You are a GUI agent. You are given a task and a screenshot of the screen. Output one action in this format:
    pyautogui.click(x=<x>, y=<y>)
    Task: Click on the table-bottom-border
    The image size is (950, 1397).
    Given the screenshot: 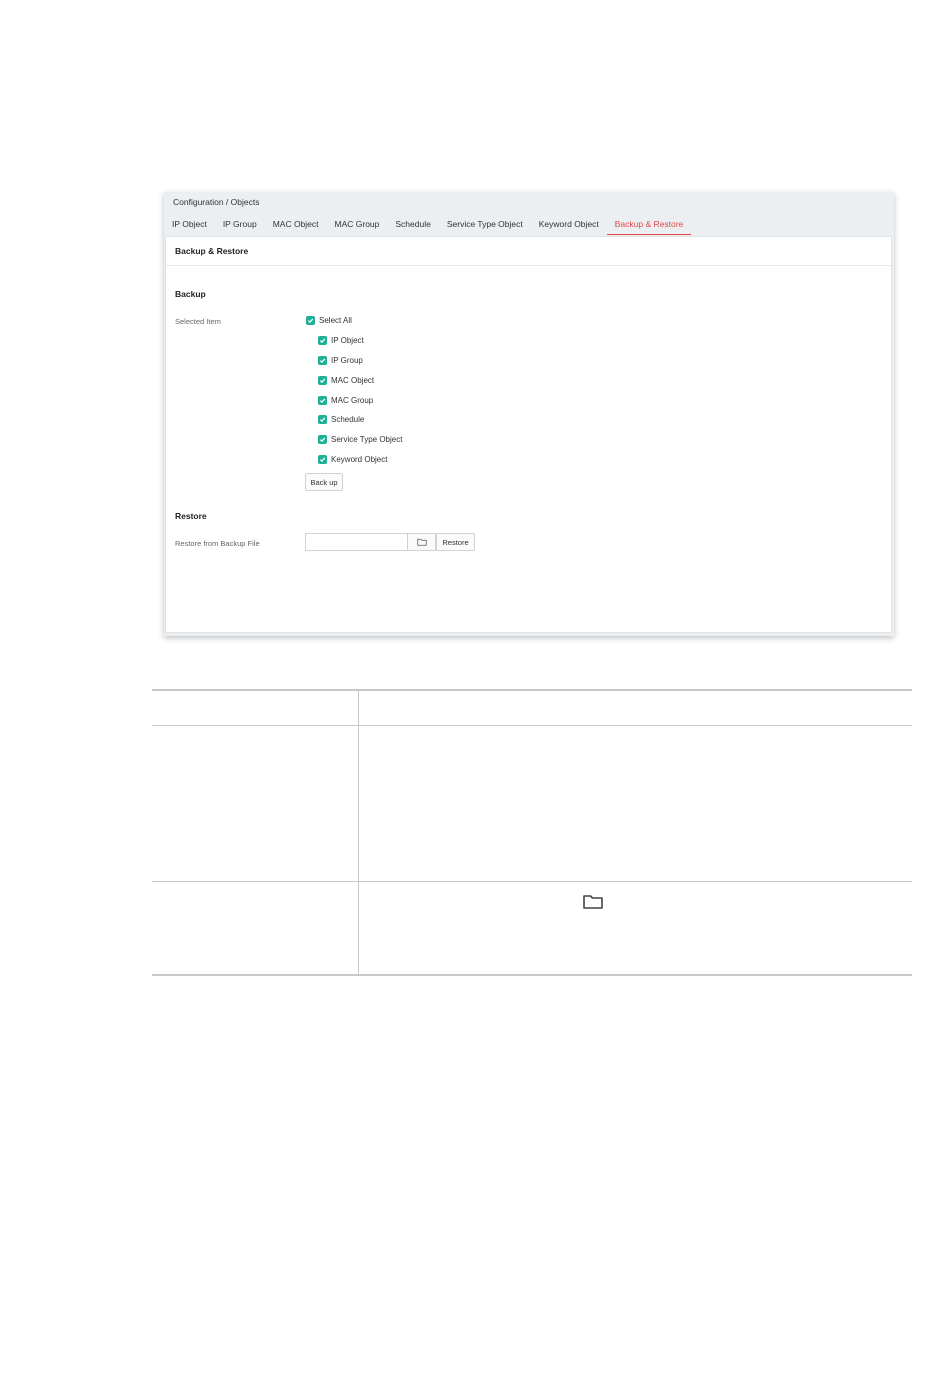 What is the action you would take?
    pyautogui.click(x=532, y=975)
    